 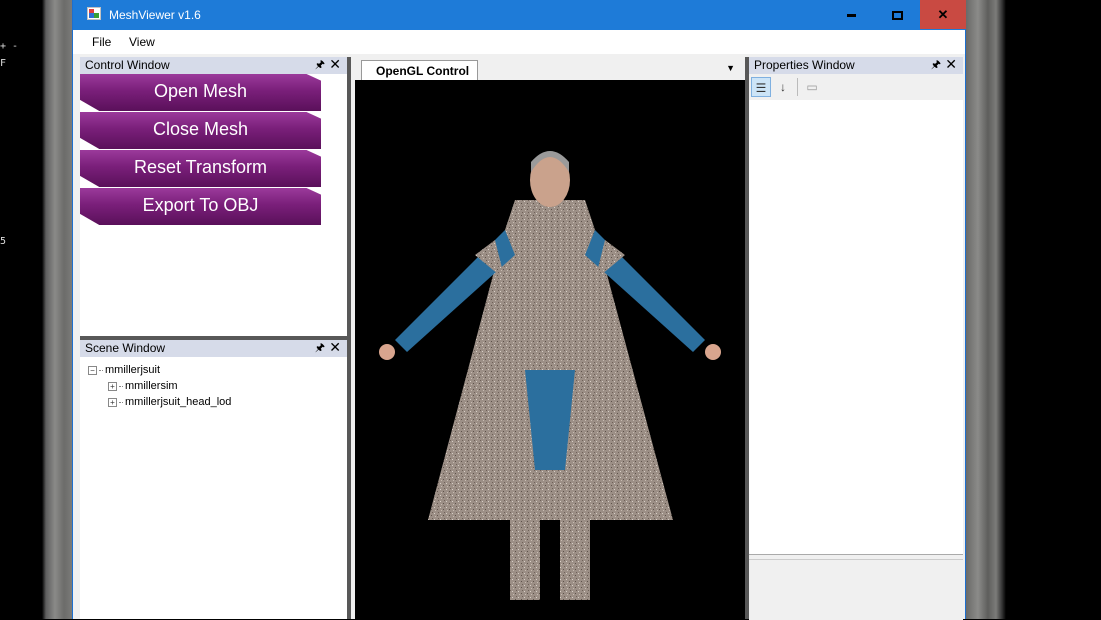 What do you see at coordinates (856, 327) in the screenshot?
I see `property-grid` at bounding box center [856, 327].